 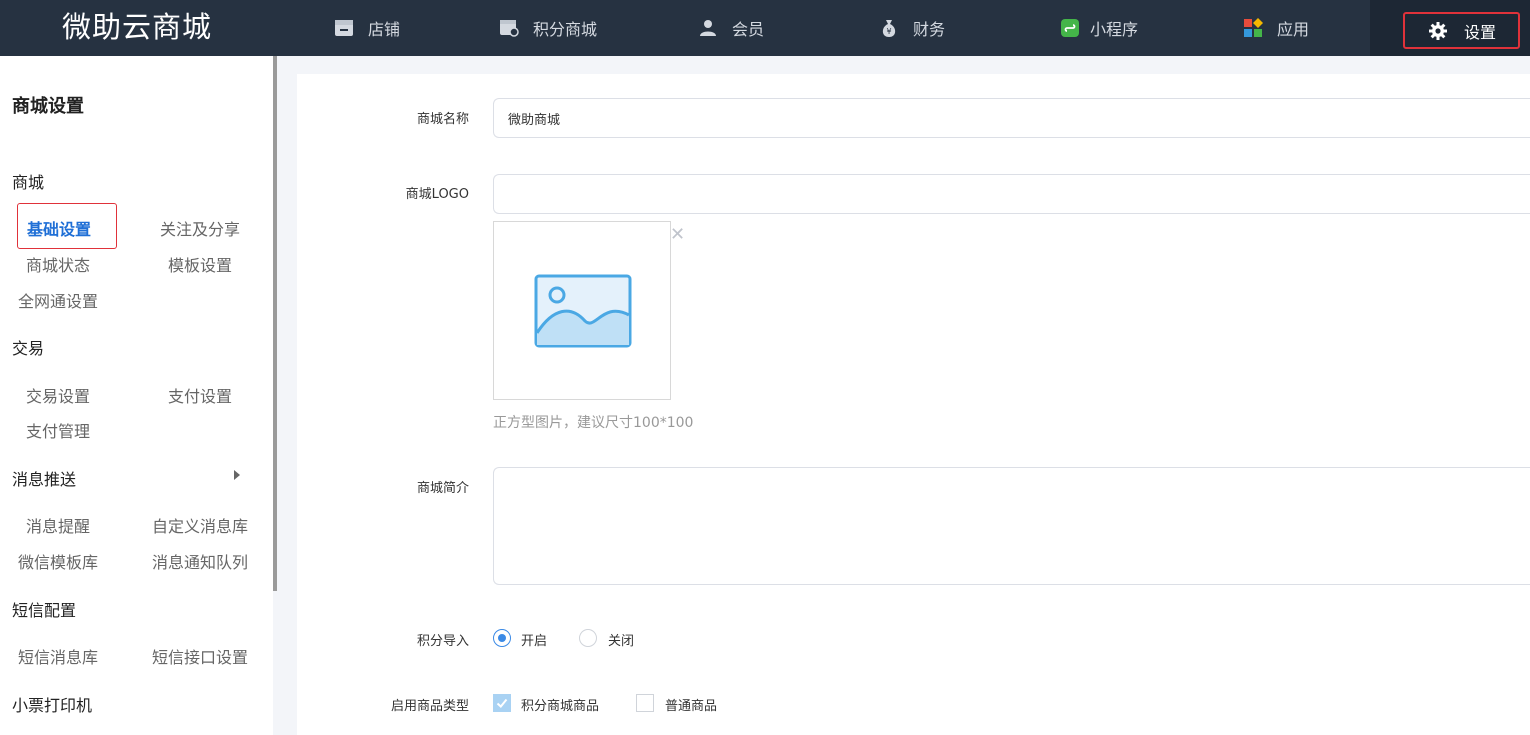 I want to click on caret-right-icon, so click(x=237, y=475).